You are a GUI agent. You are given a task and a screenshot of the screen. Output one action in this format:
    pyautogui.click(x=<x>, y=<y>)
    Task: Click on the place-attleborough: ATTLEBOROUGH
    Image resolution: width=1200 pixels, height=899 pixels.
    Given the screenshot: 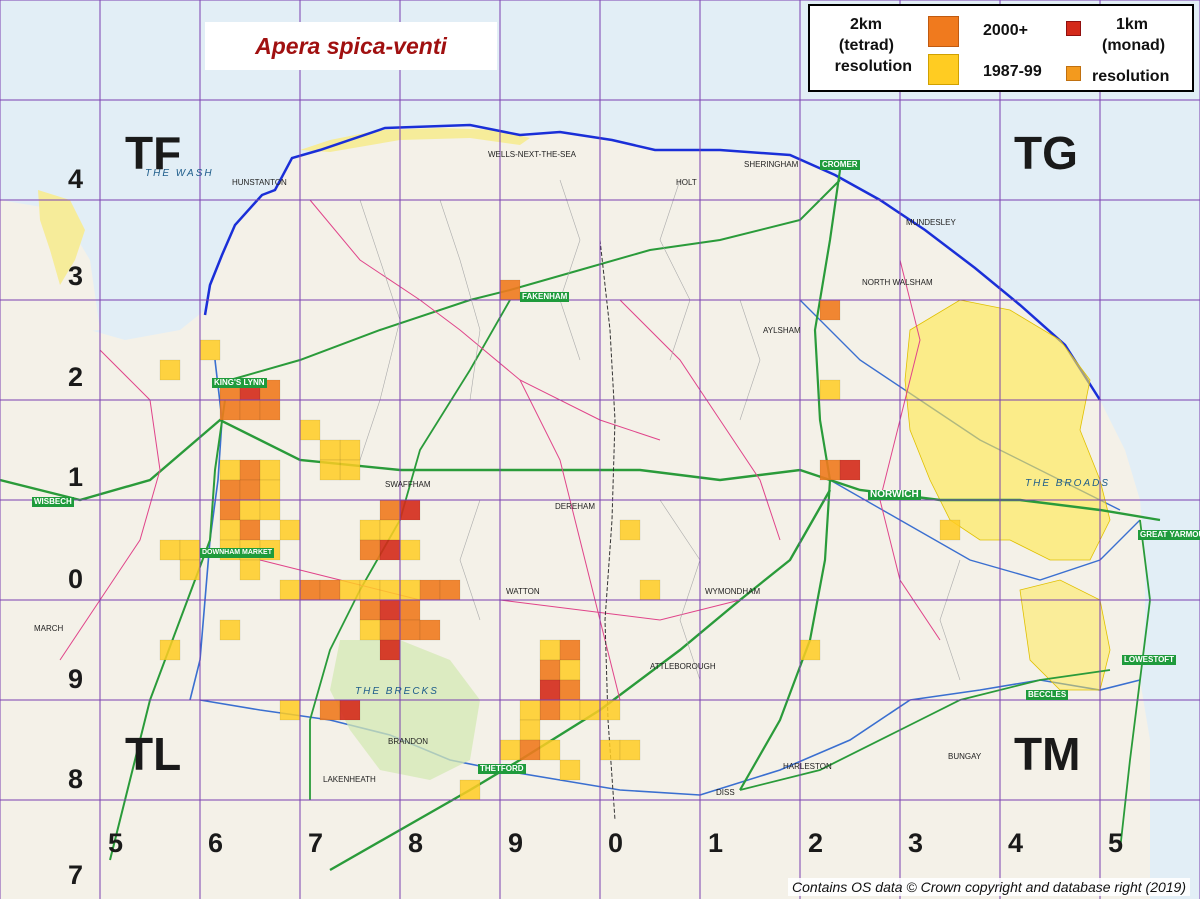 What is the action you would take?
    pyautogui.click(x=683, y=666)
    